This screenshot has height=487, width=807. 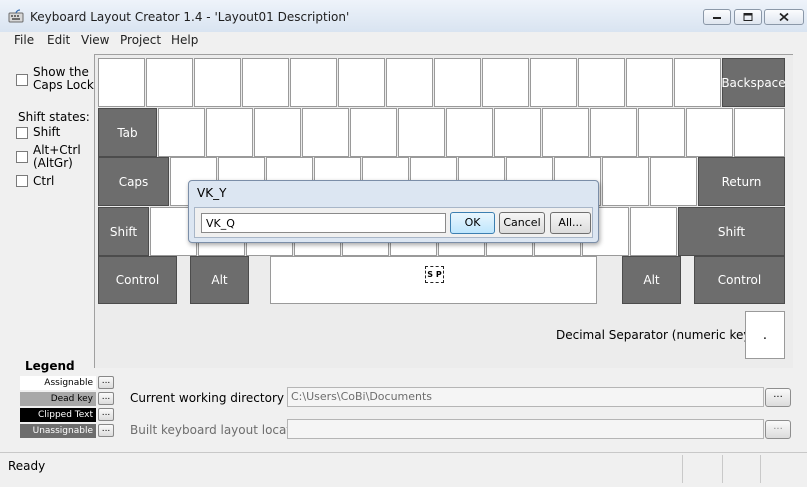 What do you see at coordinates (220, 430) in the screenshot?
I see `build-location-label: Built keyboard layout location` at bounding box center [220, 430].